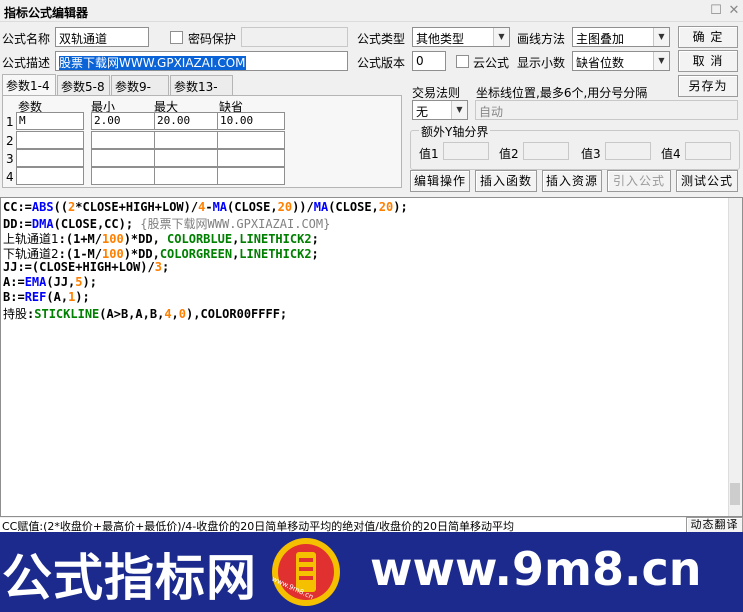  What do you see at coordinates (10, 177) in the screenshot?
I see `param-row-index: 4` at bounding box center [10, 177].